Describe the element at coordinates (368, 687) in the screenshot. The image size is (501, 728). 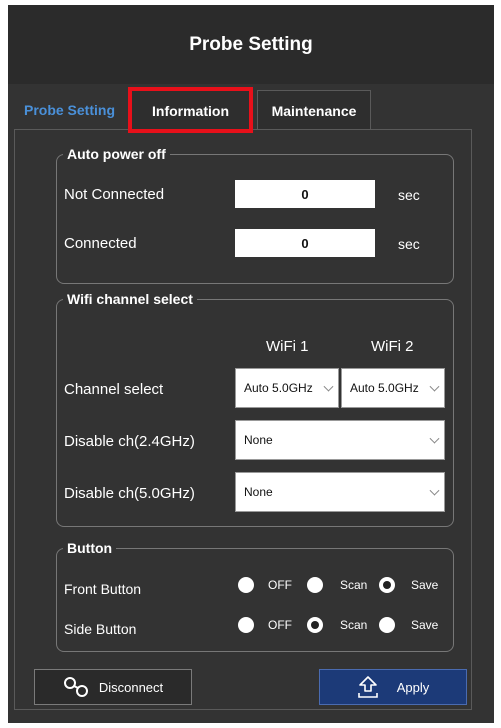
I see `upload-icon` at that location.